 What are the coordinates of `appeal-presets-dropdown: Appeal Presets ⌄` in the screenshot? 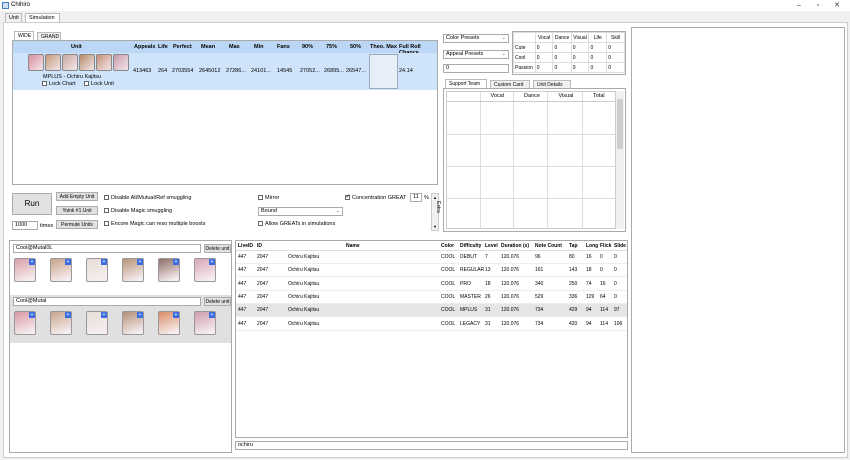 It's located at (476, 54).